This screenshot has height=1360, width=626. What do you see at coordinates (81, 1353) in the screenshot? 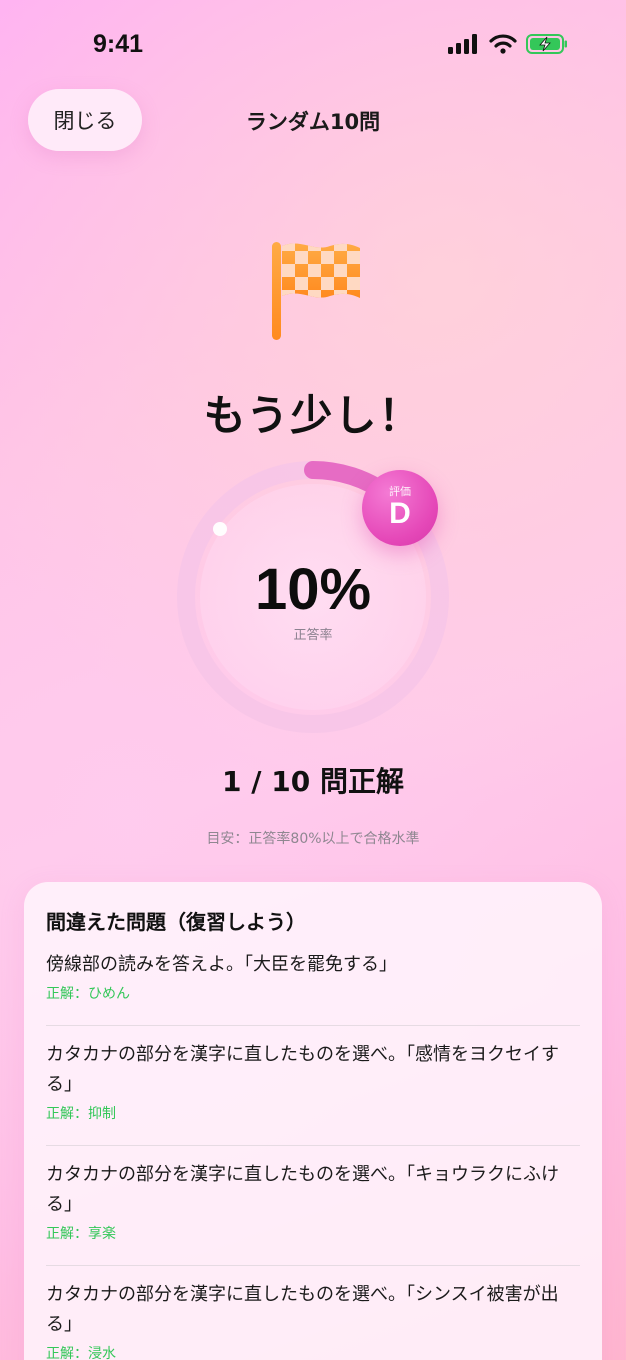
I see `review-answer: 正解：浸水` at bounding box center [81, 1353].